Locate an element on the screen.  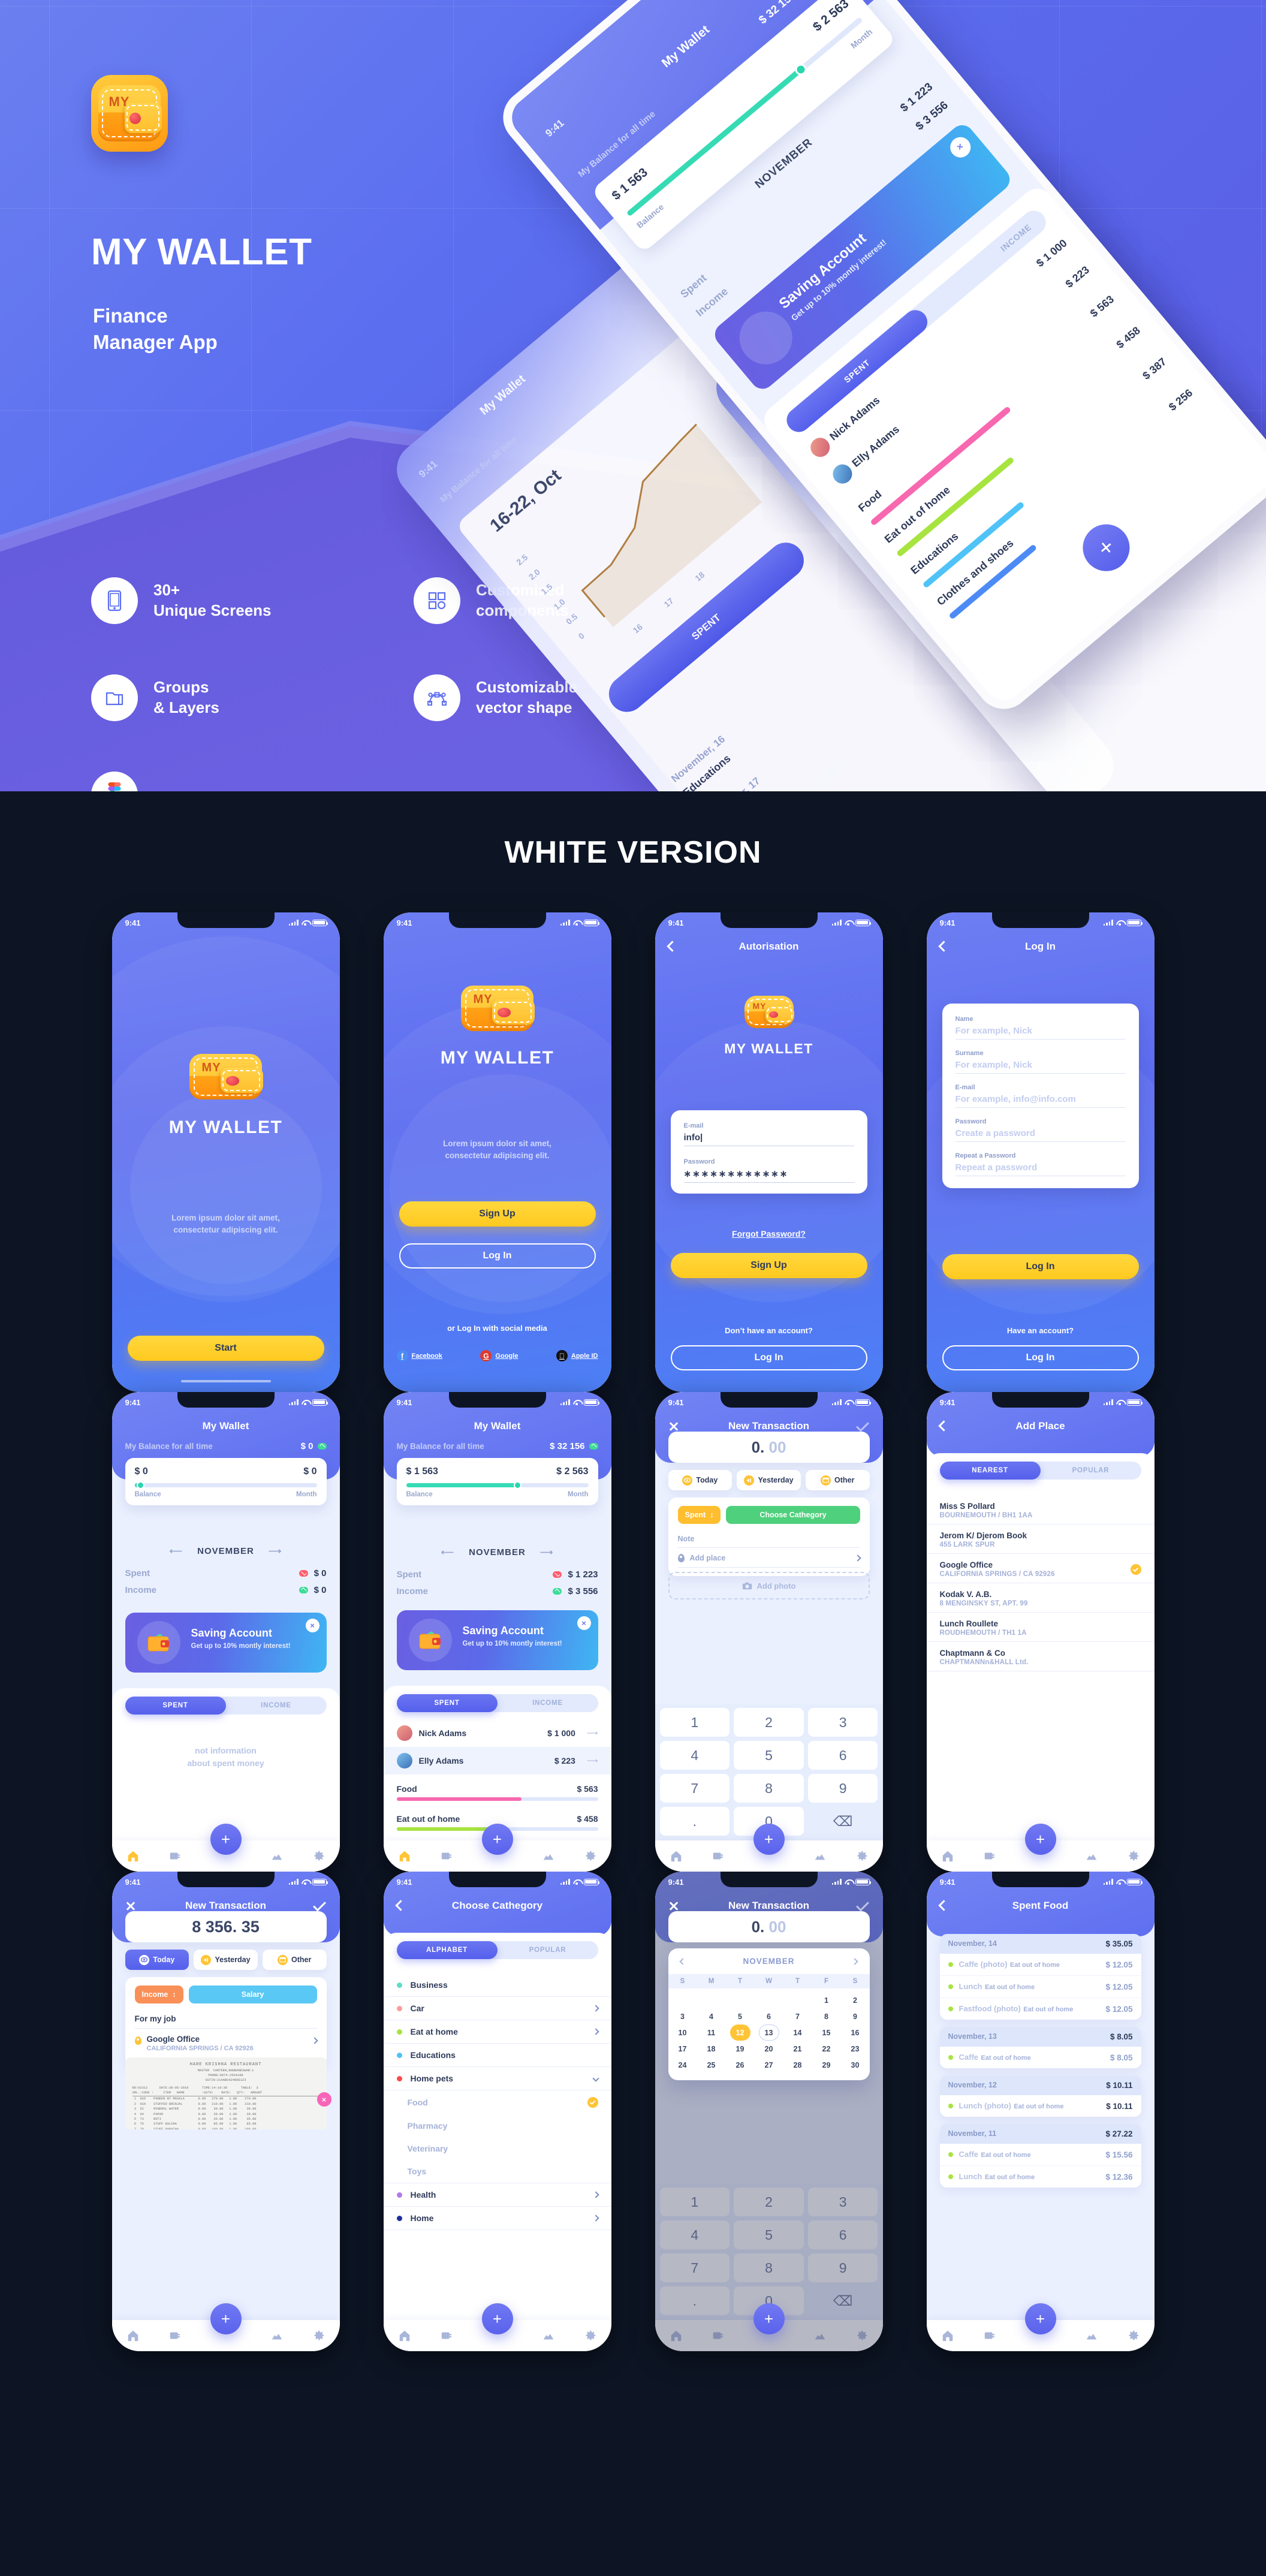
calendar-day: 26 is located at coordinates (741, 2065).